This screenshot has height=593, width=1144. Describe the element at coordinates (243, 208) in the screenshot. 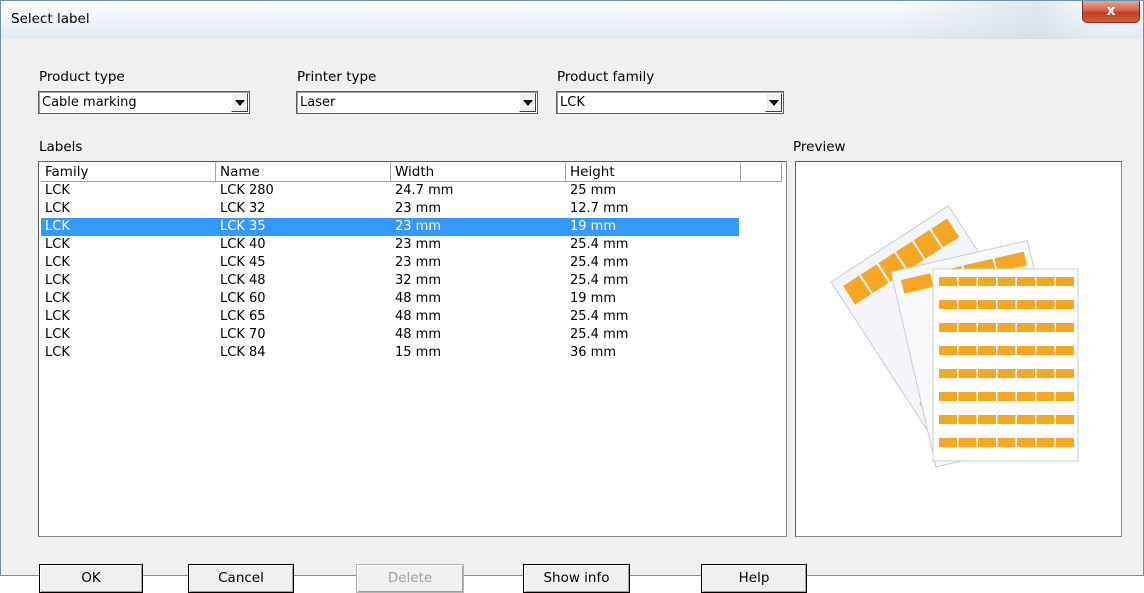

I see `row-name-cell: LCK 32` at that location.